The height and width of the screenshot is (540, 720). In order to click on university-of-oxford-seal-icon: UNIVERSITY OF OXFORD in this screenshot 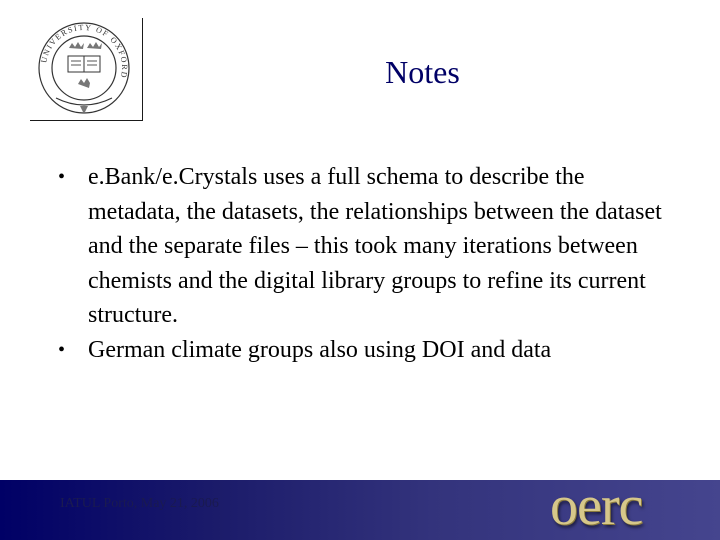, I will do `click(84, 68)`.